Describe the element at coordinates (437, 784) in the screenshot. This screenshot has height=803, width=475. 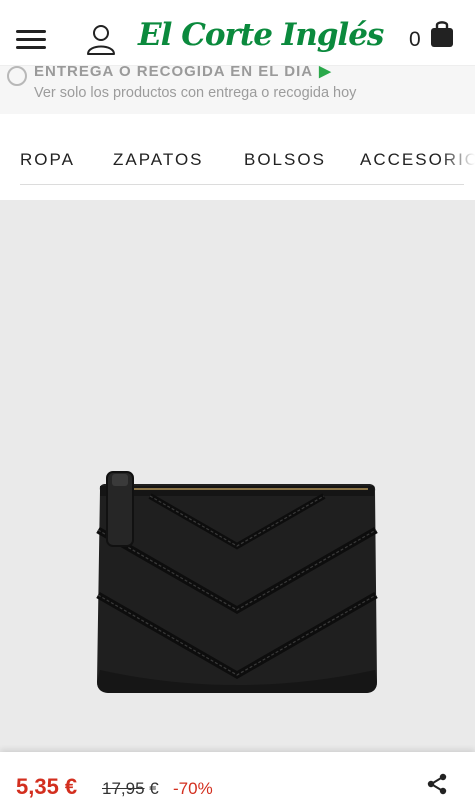
I see `share-icon` at that location.